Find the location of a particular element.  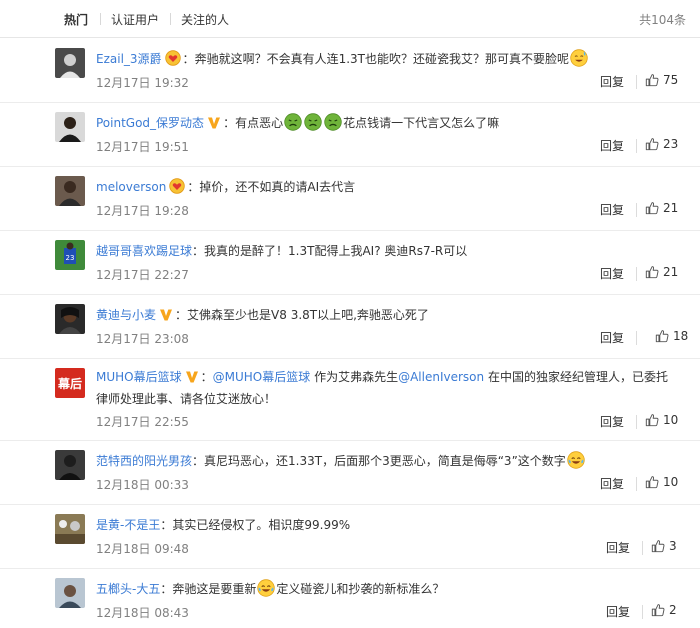

comment-time: 12月17日 19:51 is located at coordinates (142, 147).